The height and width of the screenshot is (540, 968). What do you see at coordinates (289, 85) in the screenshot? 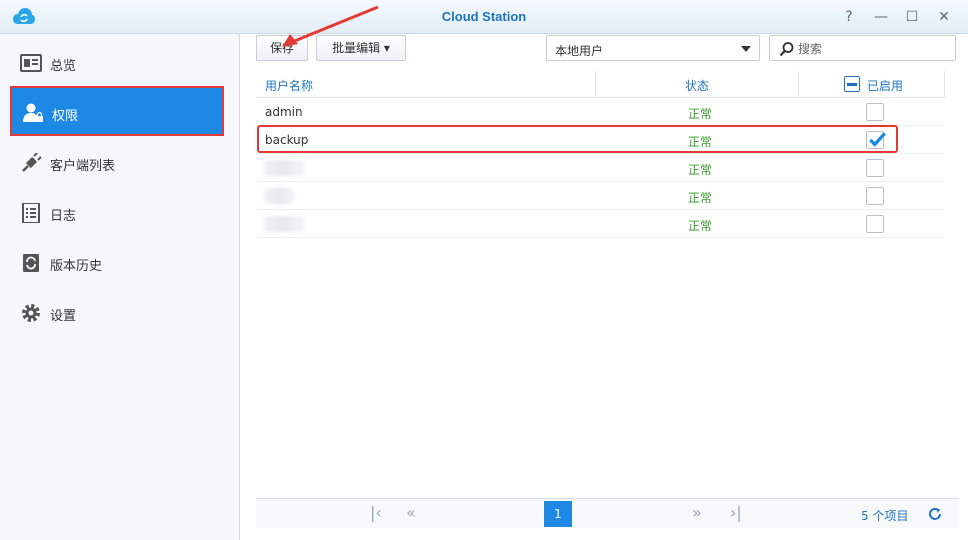
I see `column-header-username: 用户名称` at bounding box center [289, 85].